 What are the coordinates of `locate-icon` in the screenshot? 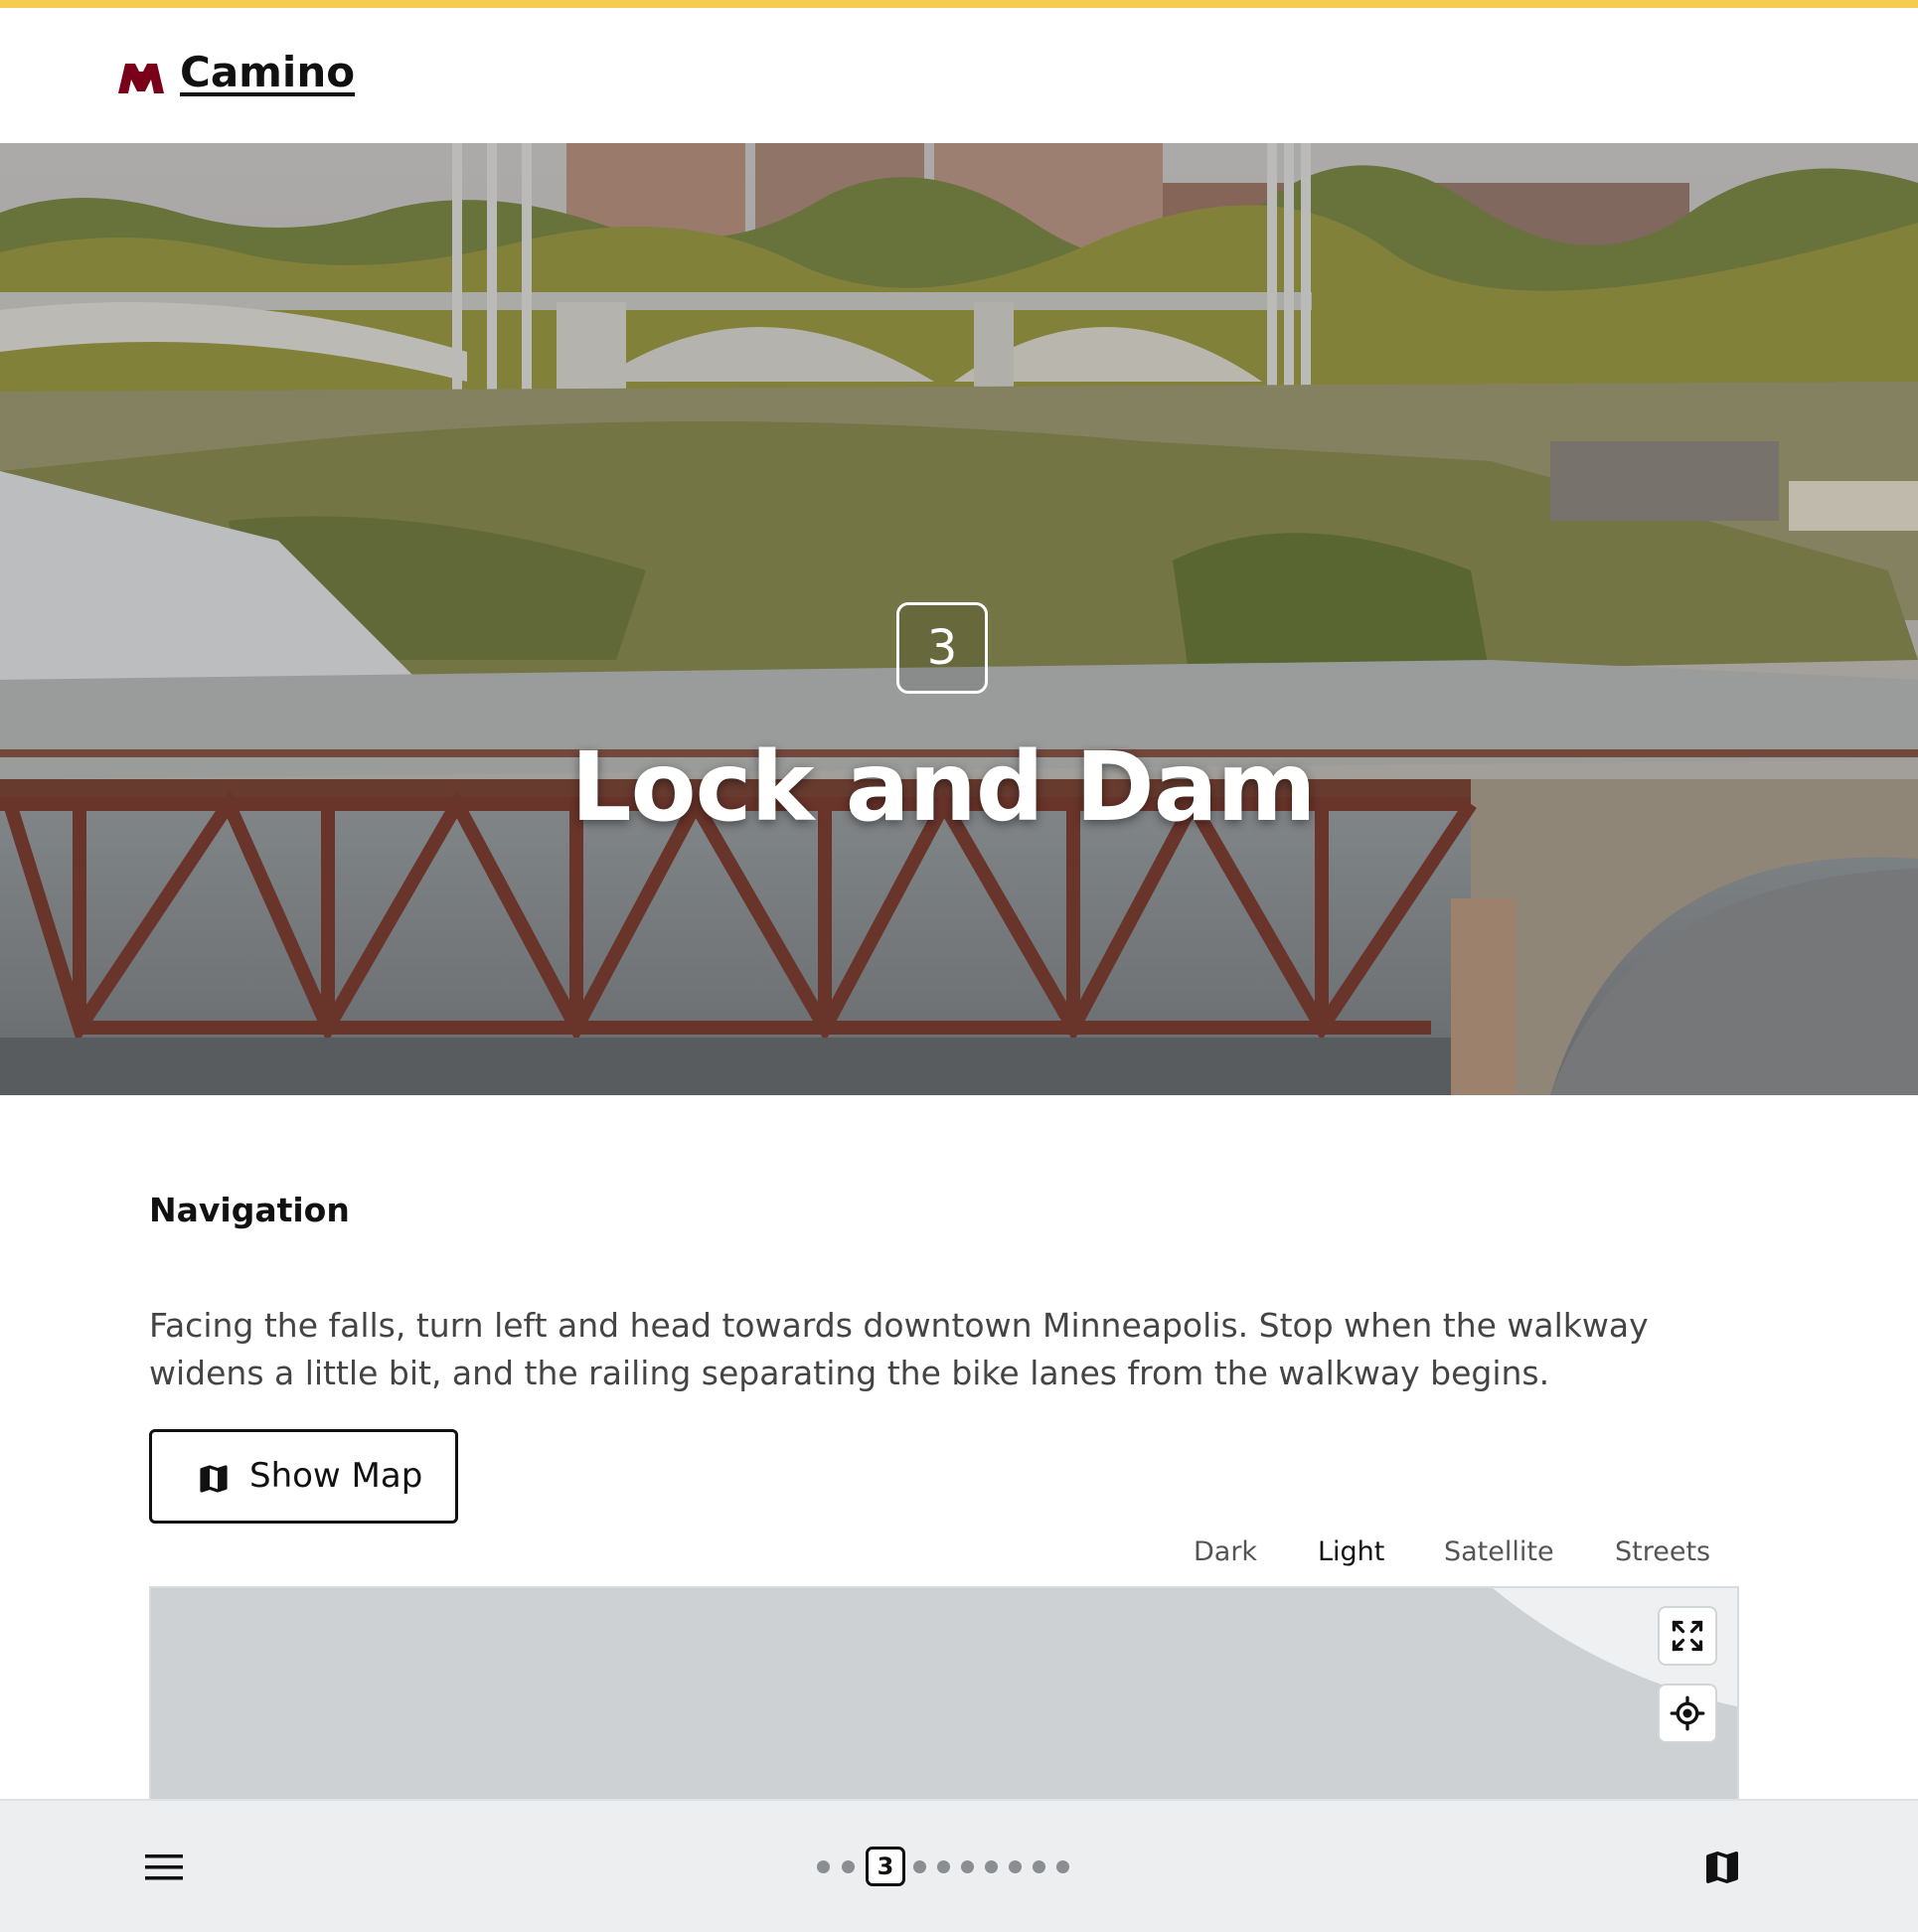 It's located at (1687, 1713).